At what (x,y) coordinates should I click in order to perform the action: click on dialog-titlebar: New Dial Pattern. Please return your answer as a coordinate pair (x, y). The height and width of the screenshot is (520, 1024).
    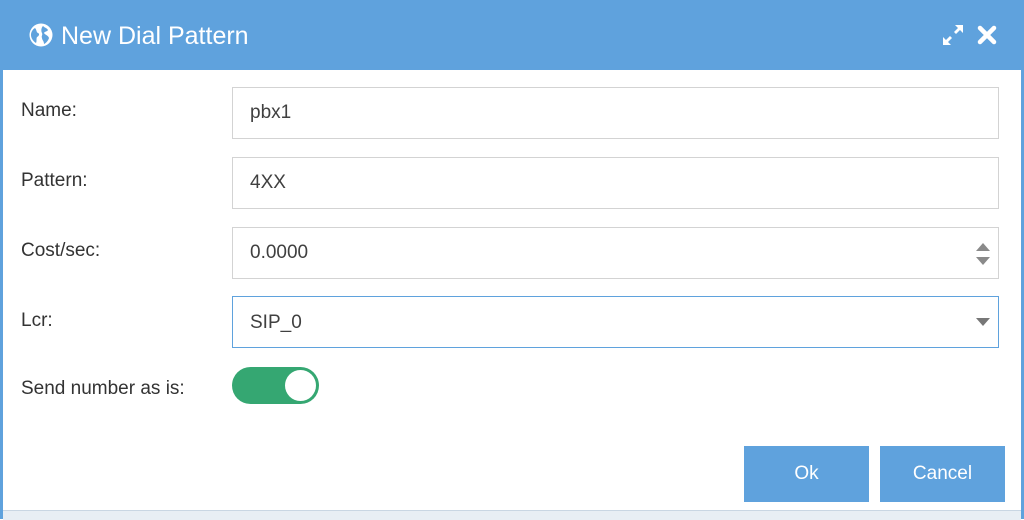
    Looking at the image, I should click on (512, 35).